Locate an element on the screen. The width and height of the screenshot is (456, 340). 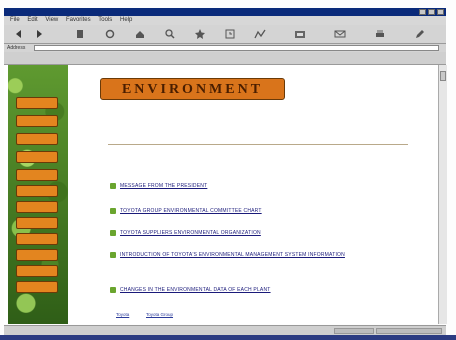
footer-link-1: Toyota is located at coordinates (122, 314).